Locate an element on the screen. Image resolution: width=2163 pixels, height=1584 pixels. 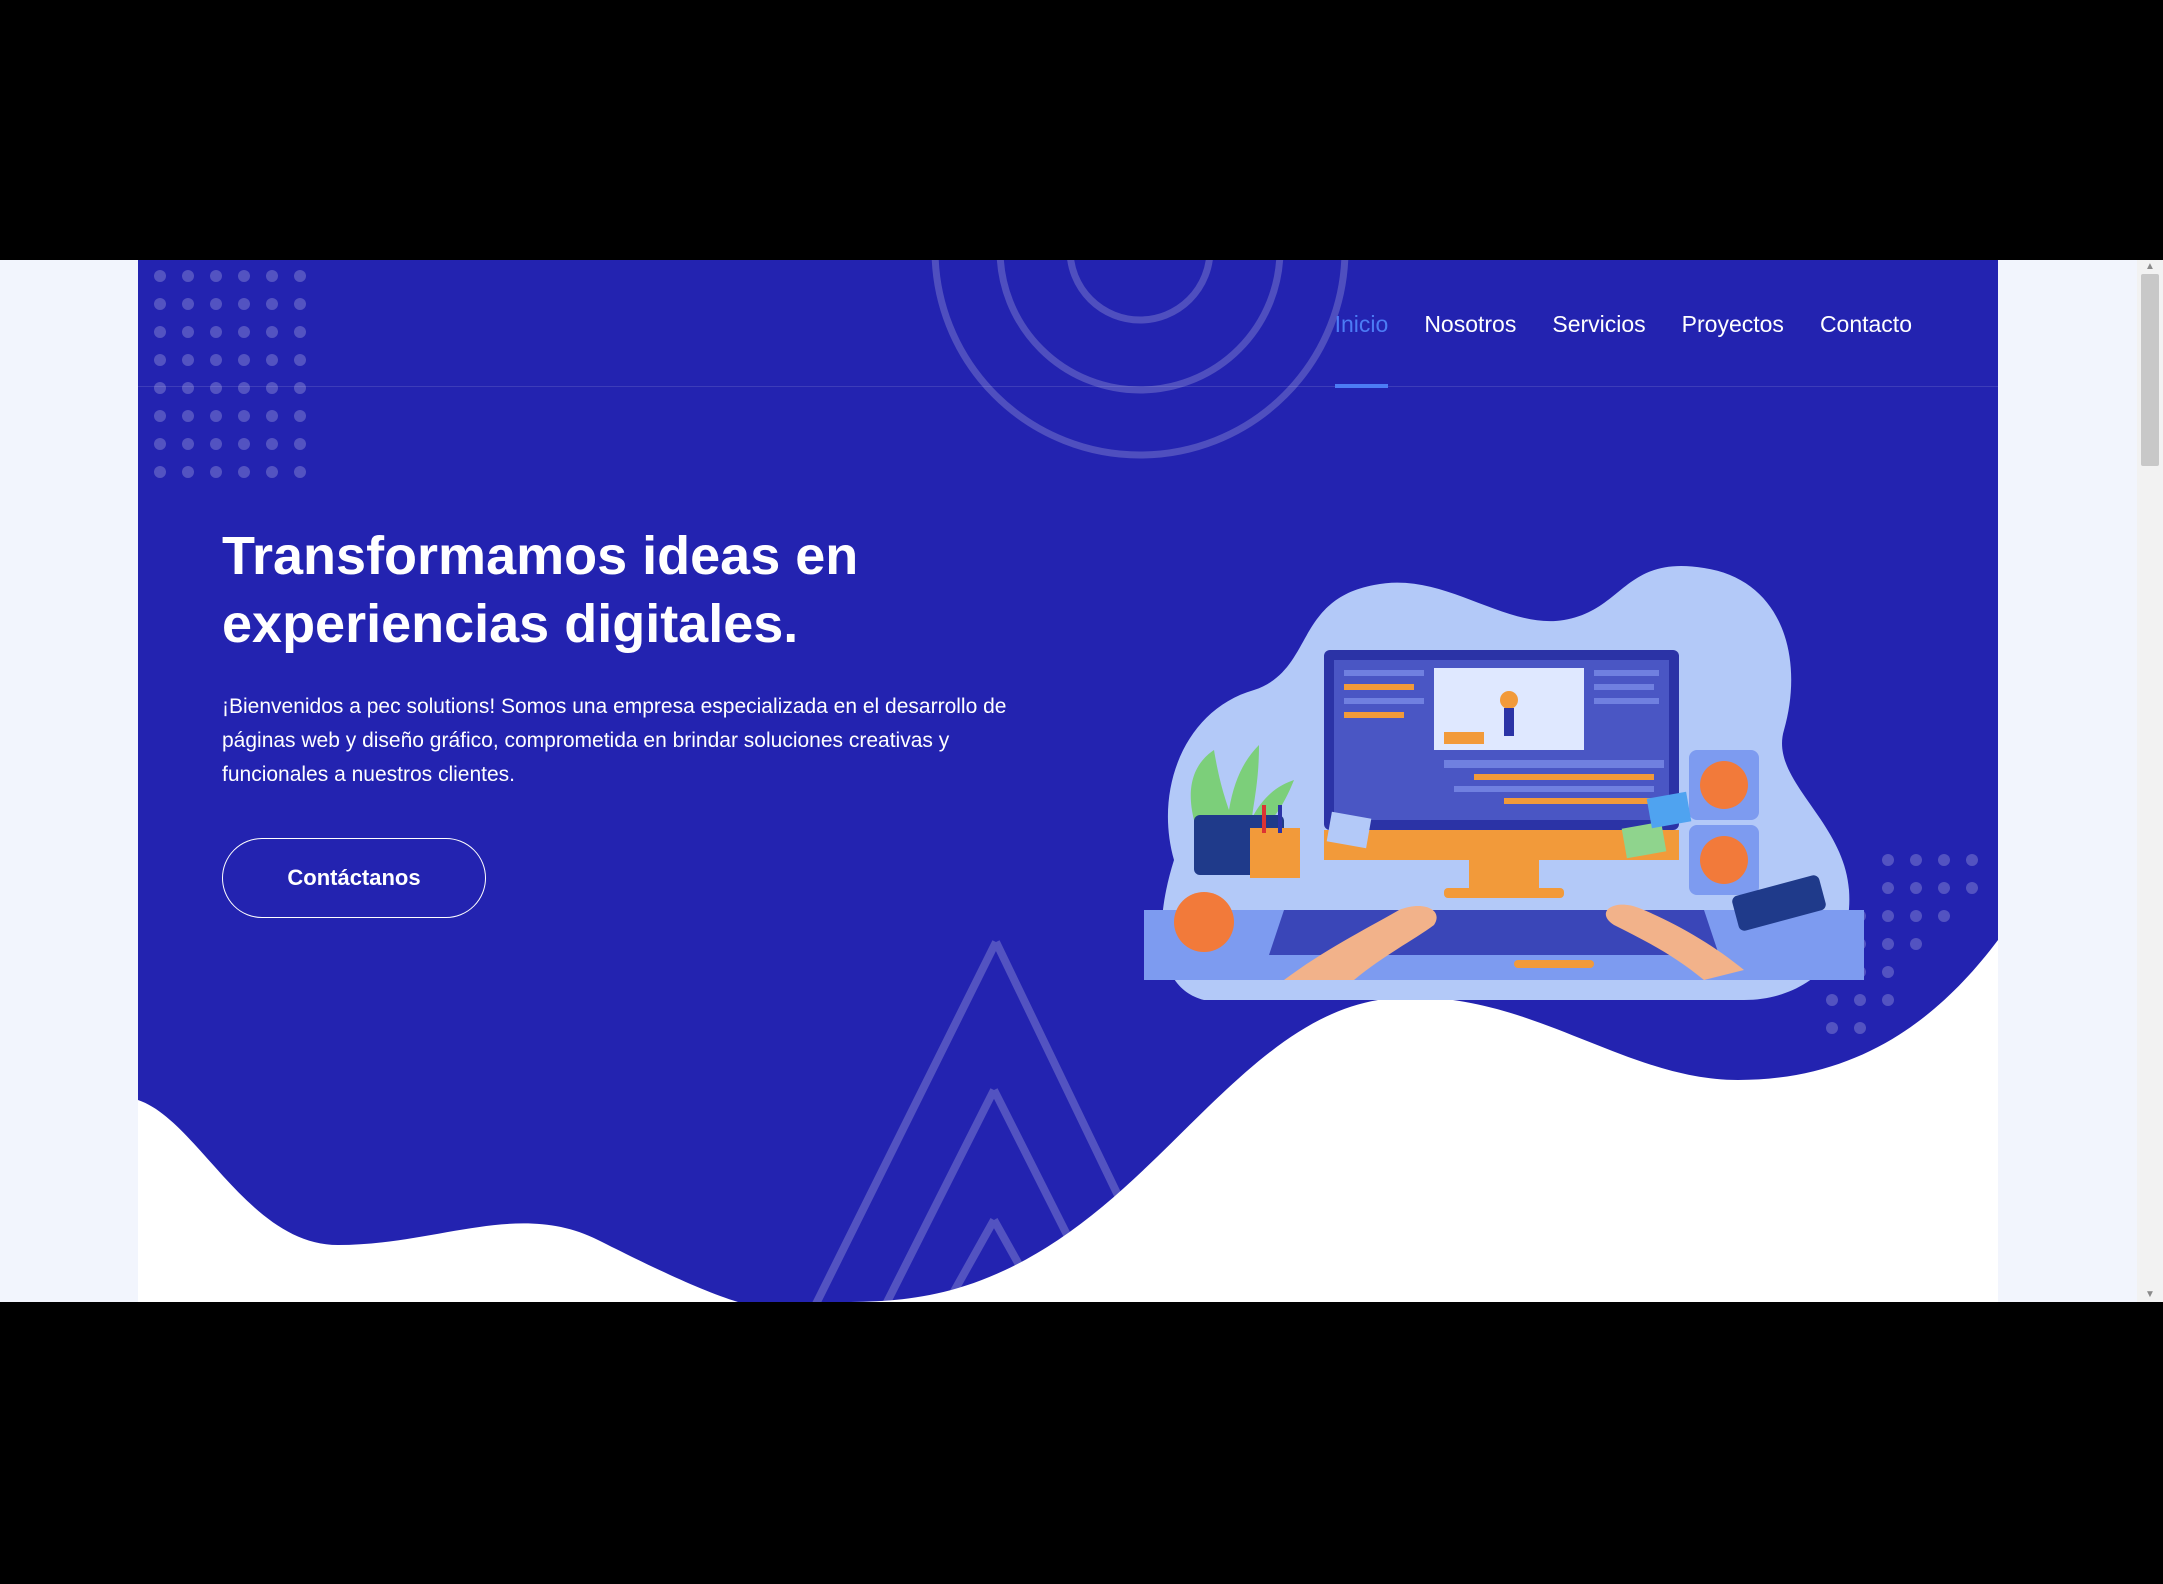
nav-item-label: Proyectos is located at coordinates (1732, 324).